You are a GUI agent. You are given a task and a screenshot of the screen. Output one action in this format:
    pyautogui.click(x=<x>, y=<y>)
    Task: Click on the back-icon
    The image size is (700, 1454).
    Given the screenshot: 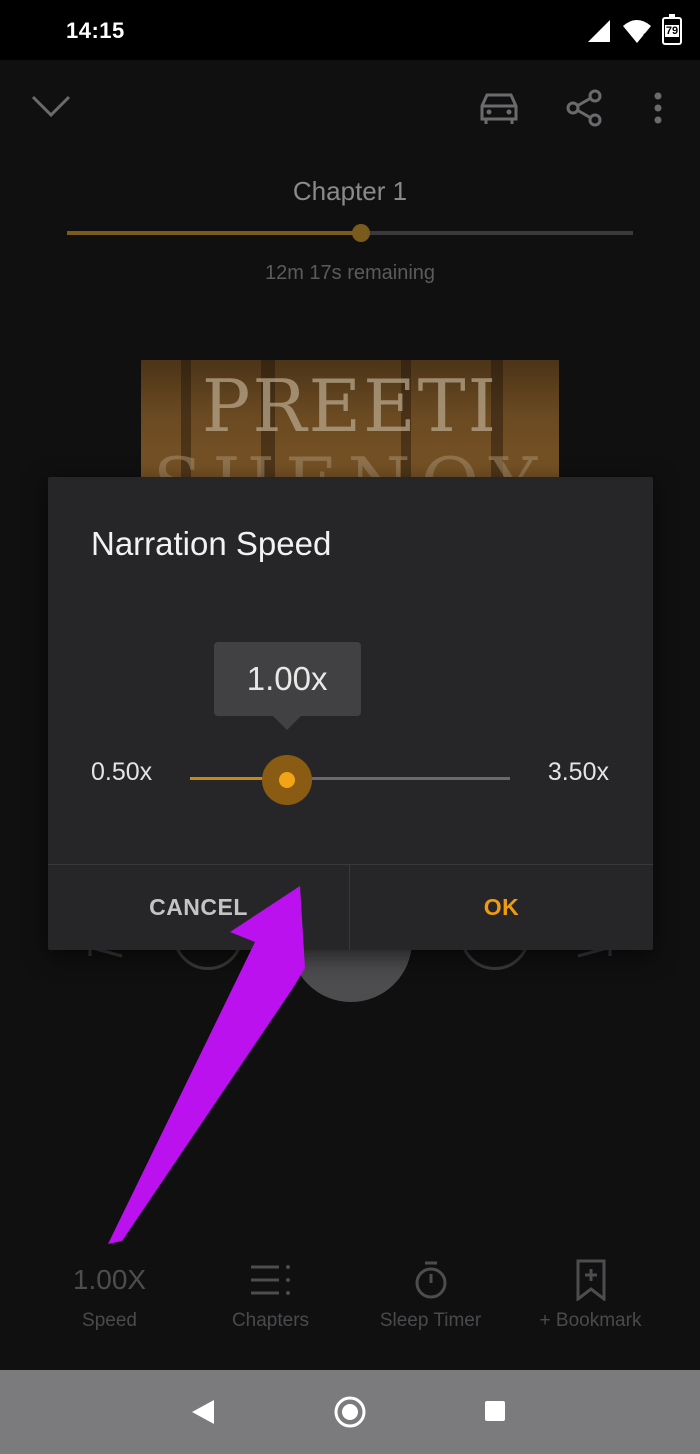 What is the action you would take?
    pyautogui.click(x=203, y=1412)
    